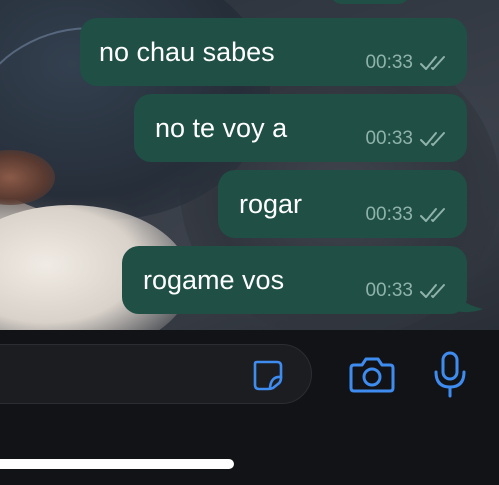 Image resolution: width=499 pixels, height=485 pixels. Describe the element at coordinates (187, 52) in the screenshot. I see `message-text: no chau sabes` at that location.